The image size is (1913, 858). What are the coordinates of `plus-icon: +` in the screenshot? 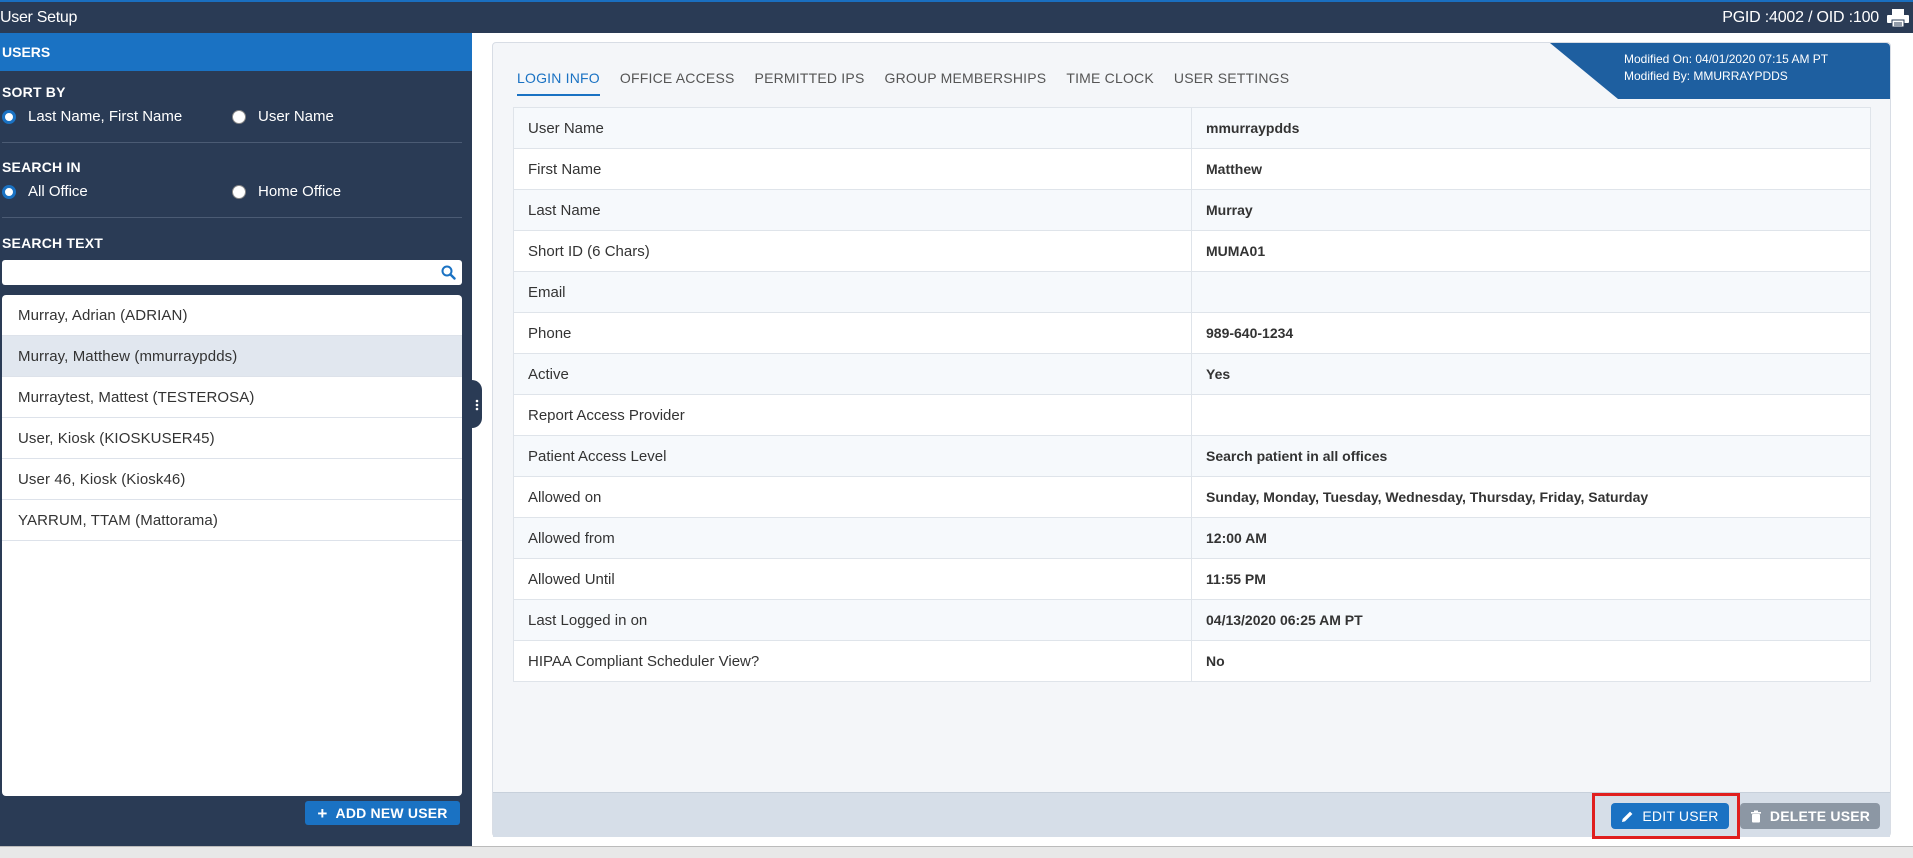 It's located at (322, 813).